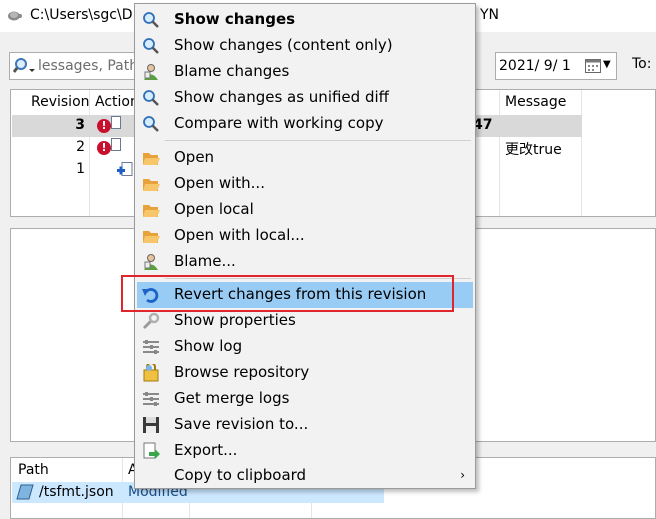 This screenshot has height=519, width=656. I want to click on menu-item-copy-to-clipboard: Copy to clipboard ›, so click(305, 476).